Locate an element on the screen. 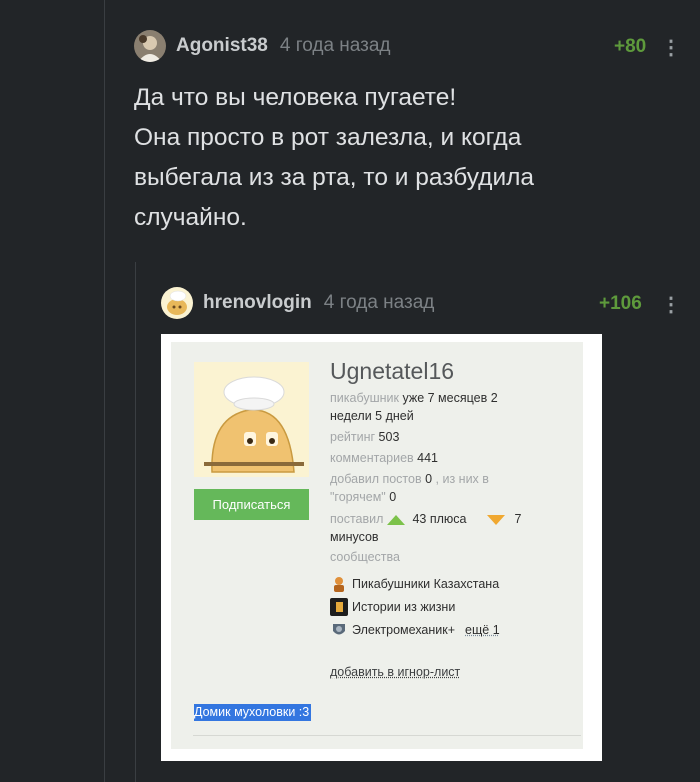 This screenshot has height=782, width=700. community-kazakhstan-icon is located at coordinates (339, 584).